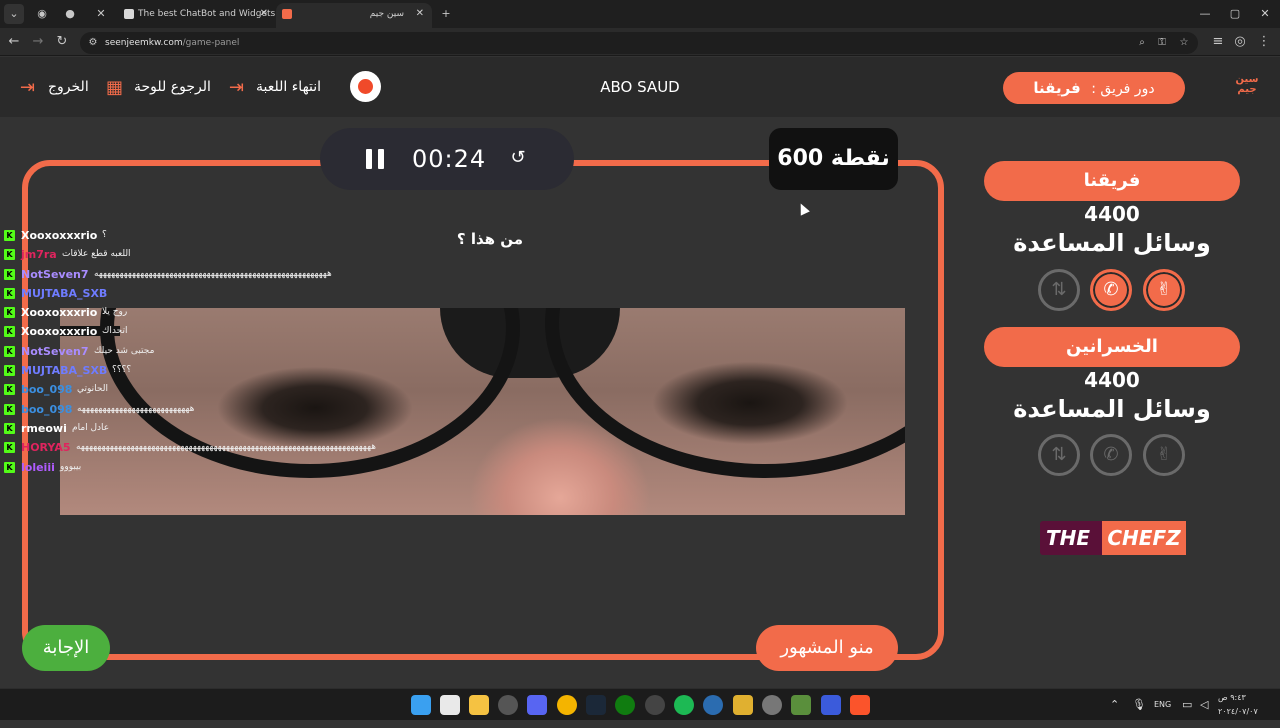  I want to click on mic-icon: 🎙, so click(1139, 705).